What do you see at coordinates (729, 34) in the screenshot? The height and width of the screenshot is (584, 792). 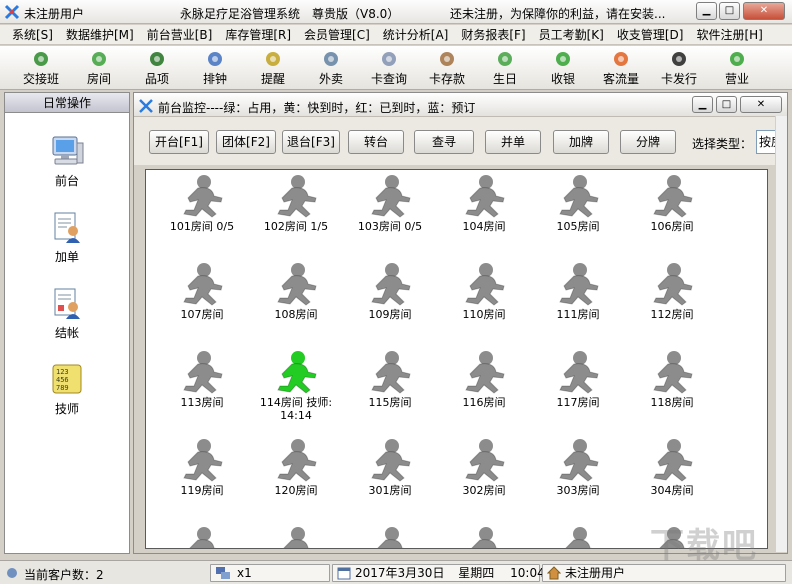 I see `menu-item: 软件注册[H]` at bounding box center [729, 34].